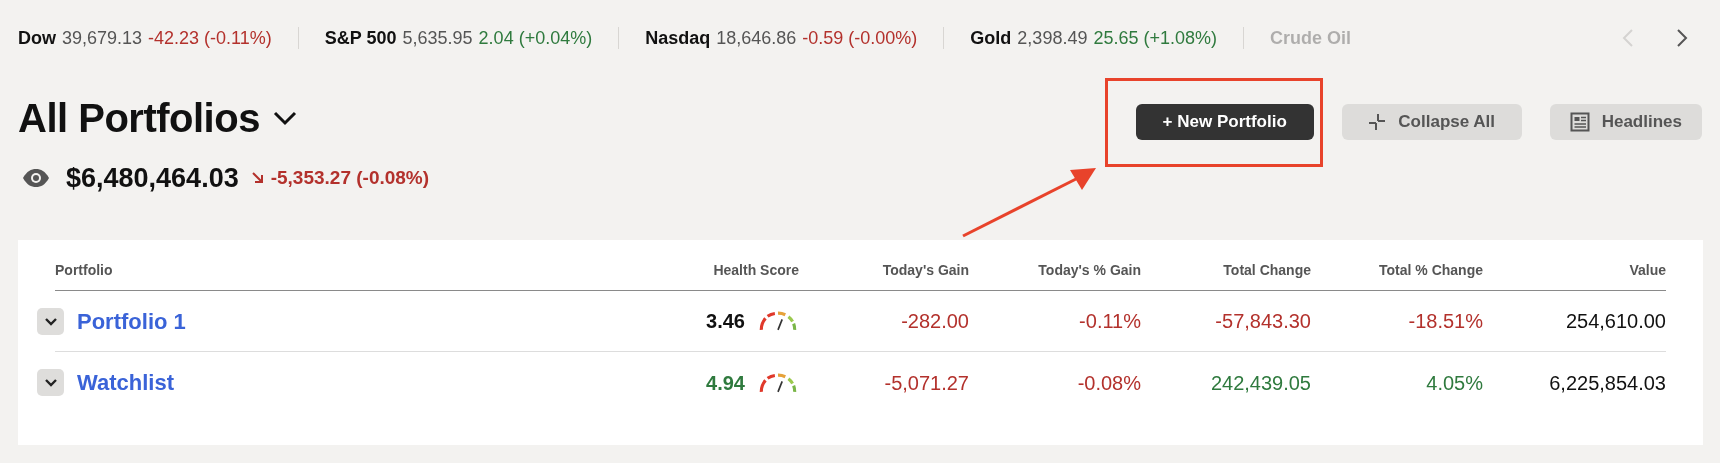  What do you see at coordinates (725, 383) in the screenshot?
I see `health-score: 4.94` at bounding box center [725, 383].